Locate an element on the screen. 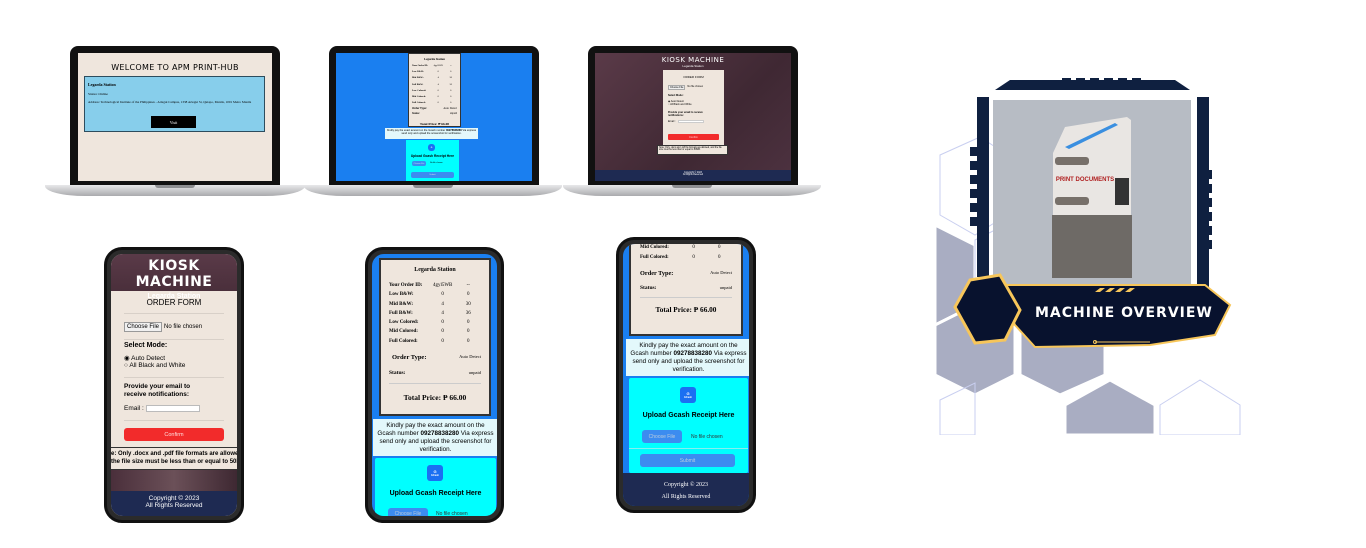 The width and height of the screenshot is (1366, 548). gcash-logo-icon: G GCash is located at coordinates (688, 395).